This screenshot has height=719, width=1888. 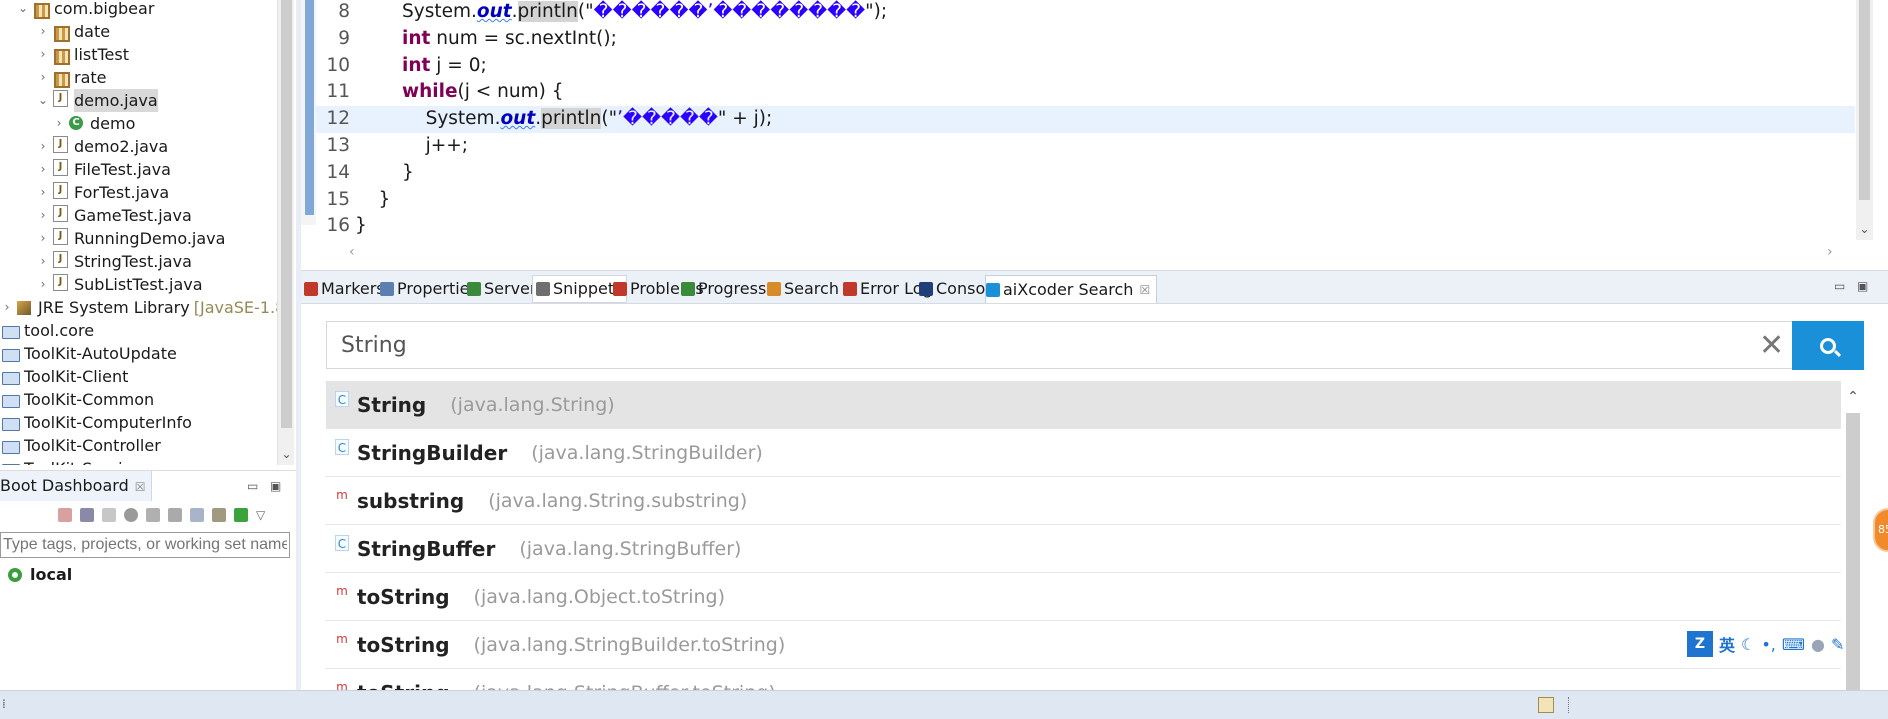 What do you see at coordinates (1700, 644) in the screenshot?
I see `ime-logo: Z` at bounding box center [1700, 644].